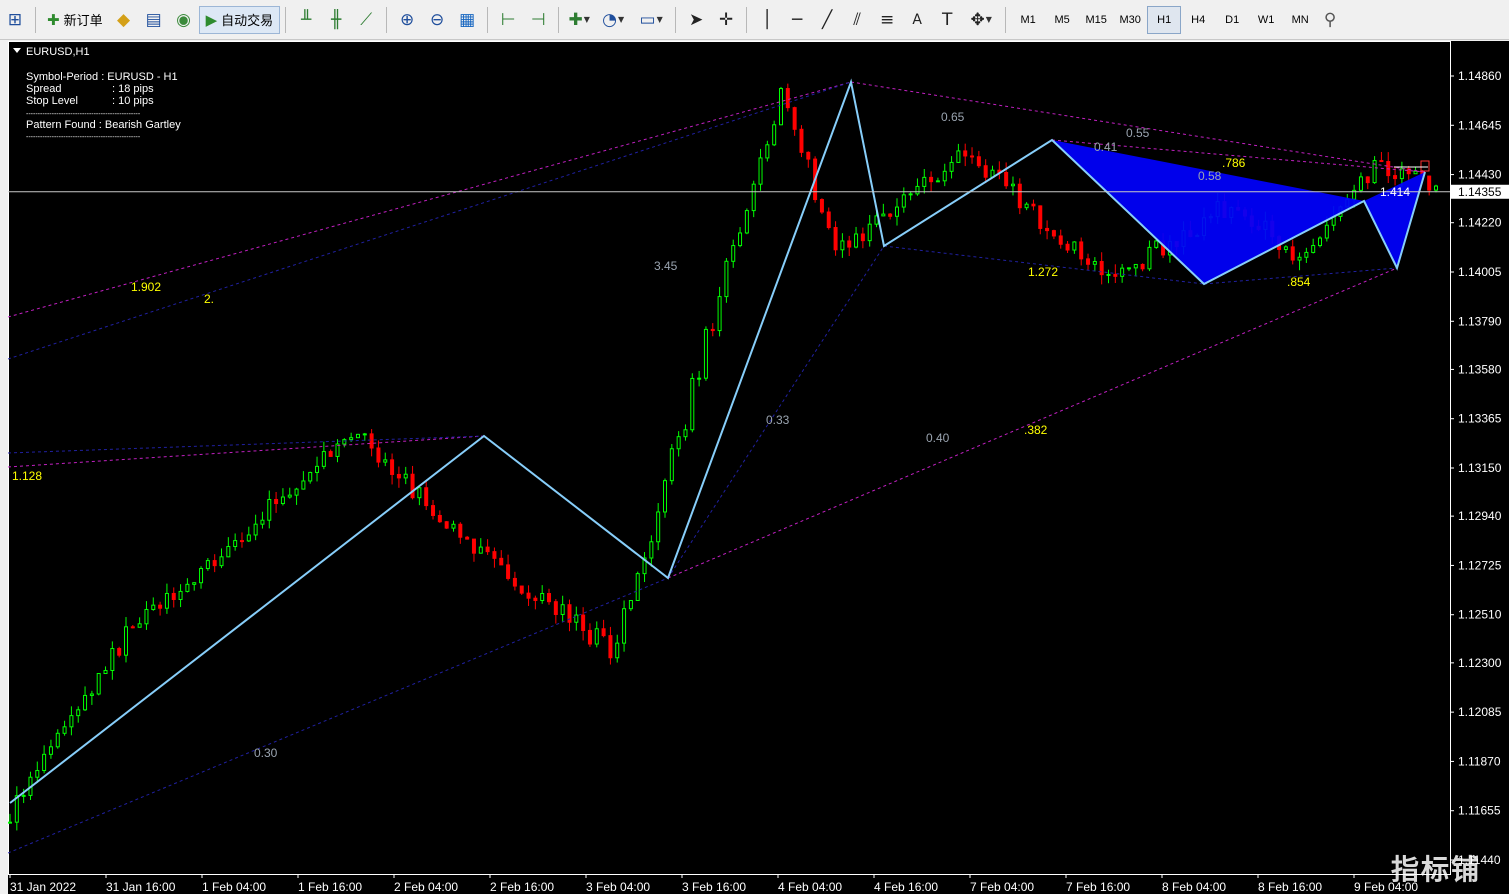 This screenshot has height=894, width=1509. I want to click on info-spread-label: Spread, so click(43, 89).